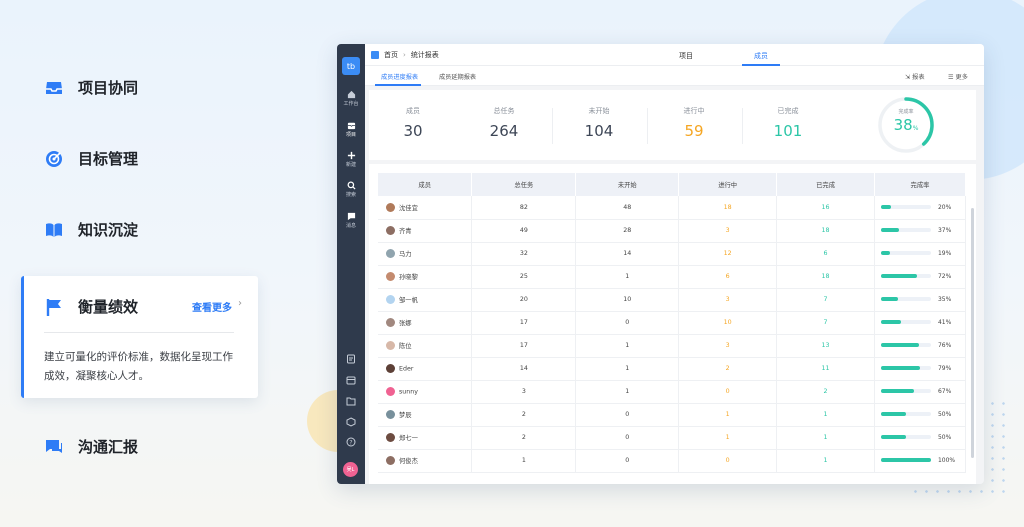 Image resolution: width=1024 pixels, height=527 pixels. I want to click on stat-in-progress: 进行中 59, so click(694, 123).